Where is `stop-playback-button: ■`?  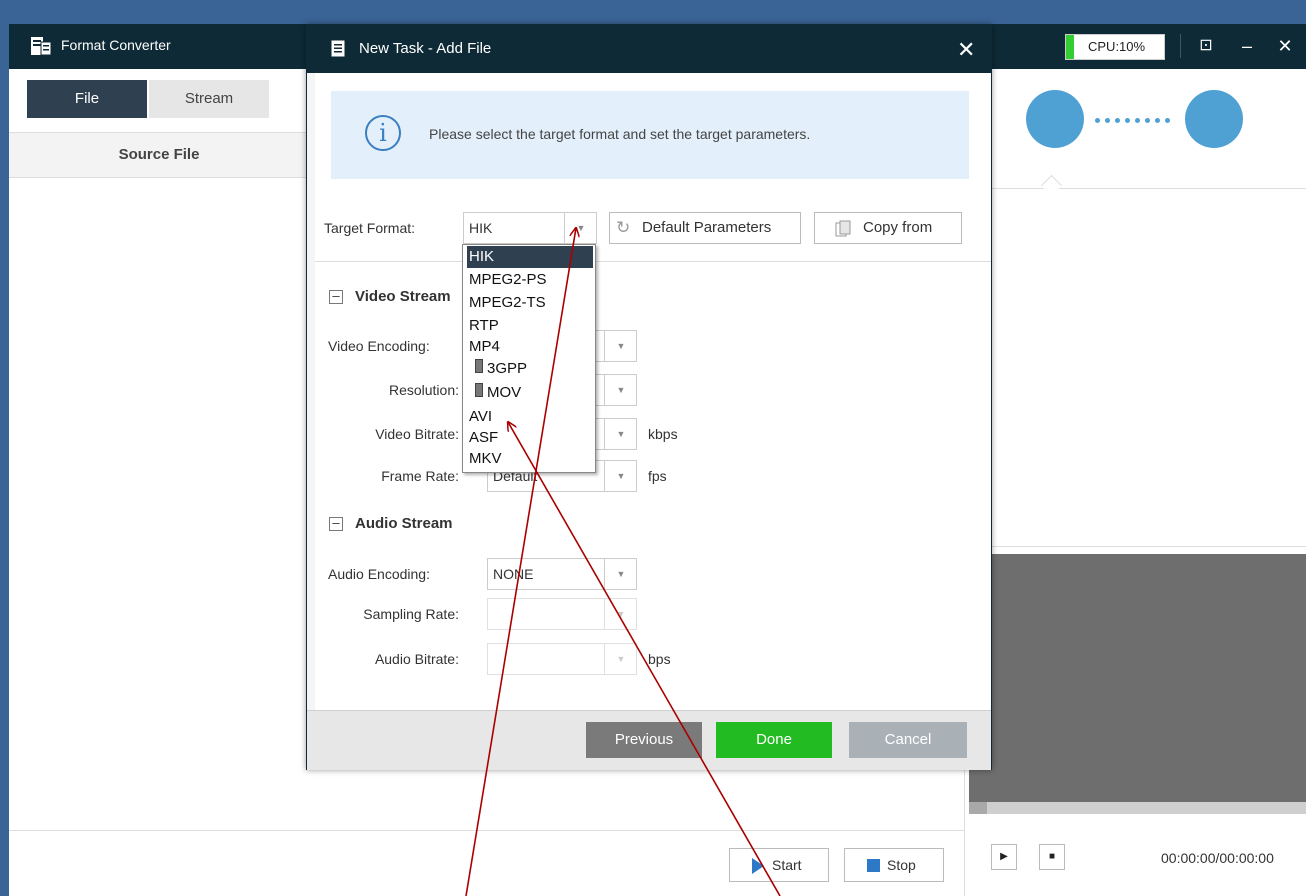 stop-playback-button: ■ is located at coordinates (1052, 857).